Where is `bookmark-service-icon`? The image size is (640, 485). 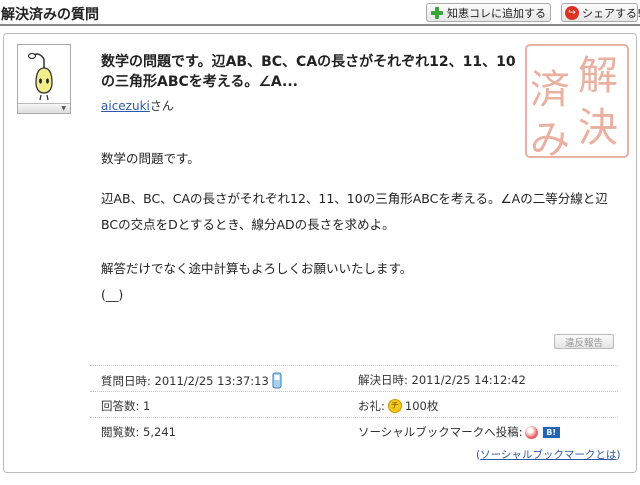 bookmark-service-icon is located at coordinates (531, 432).